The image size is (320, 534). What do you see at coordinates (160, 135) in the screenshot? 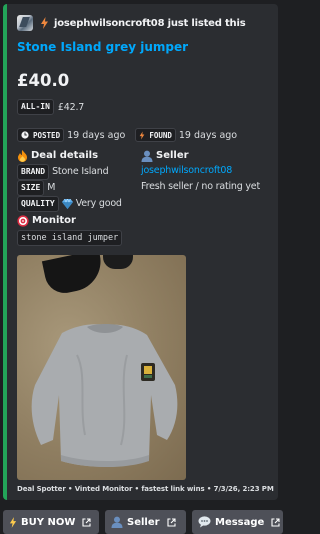
I see `found-label: FOUND` at bounding box center [160, 135].